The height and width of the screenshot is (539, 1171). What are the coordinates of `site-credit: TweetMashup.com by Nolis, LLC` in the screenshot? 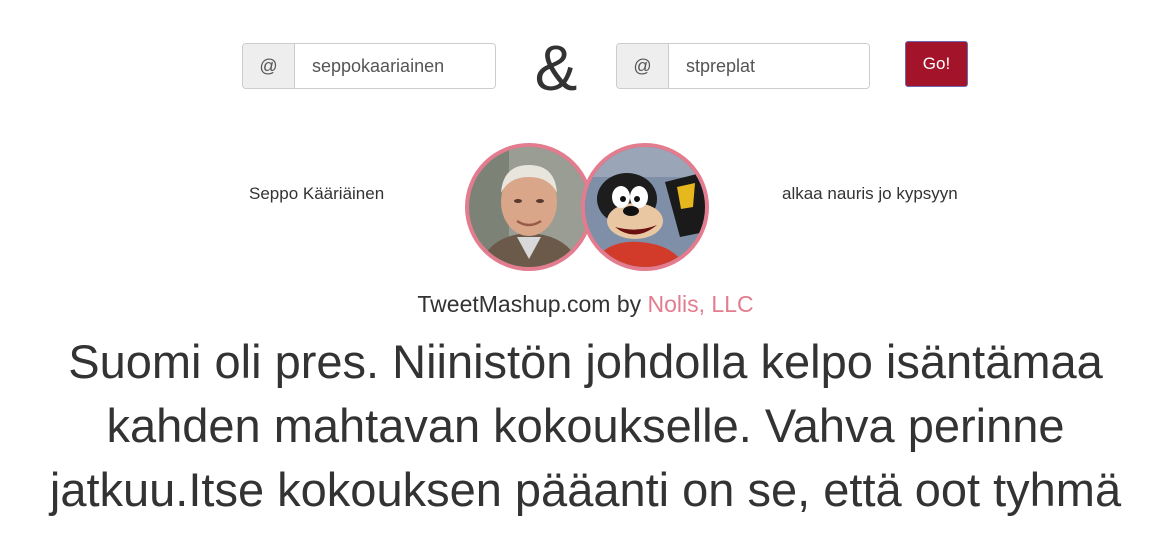 It's located at (585, 304).